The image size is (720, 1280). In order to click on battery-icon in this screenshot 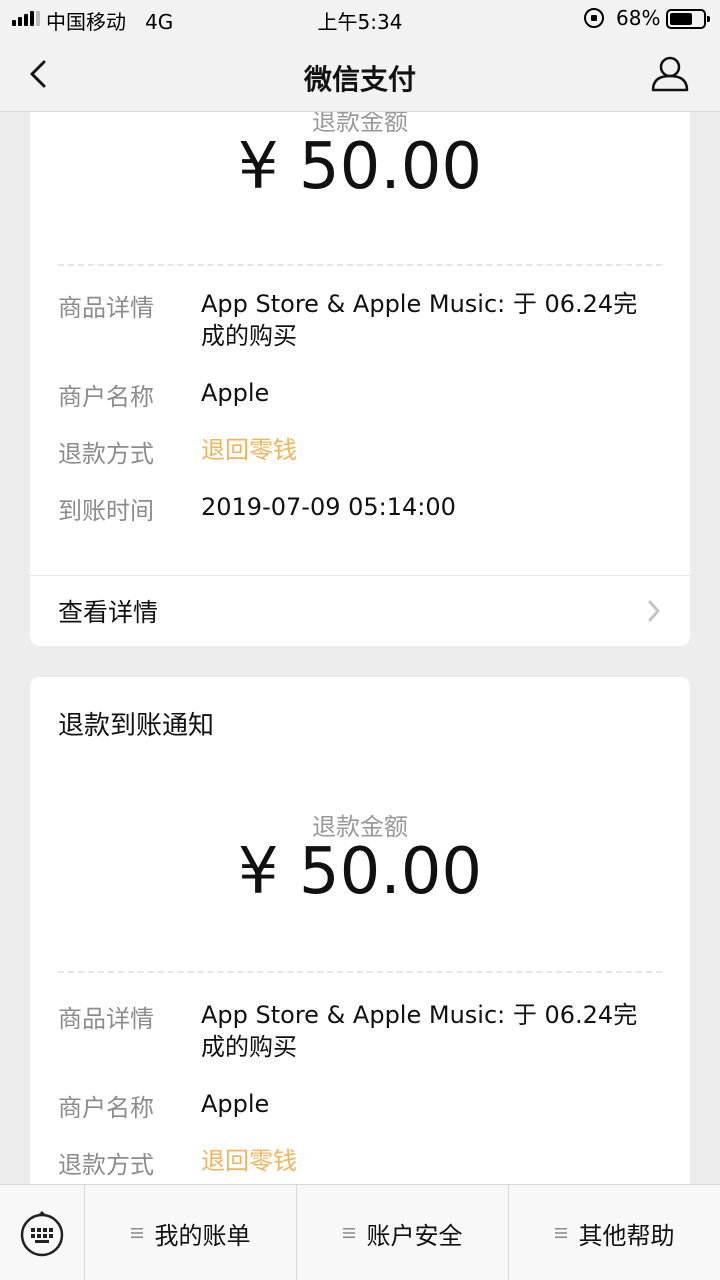, I will do `click(688, 19)`.